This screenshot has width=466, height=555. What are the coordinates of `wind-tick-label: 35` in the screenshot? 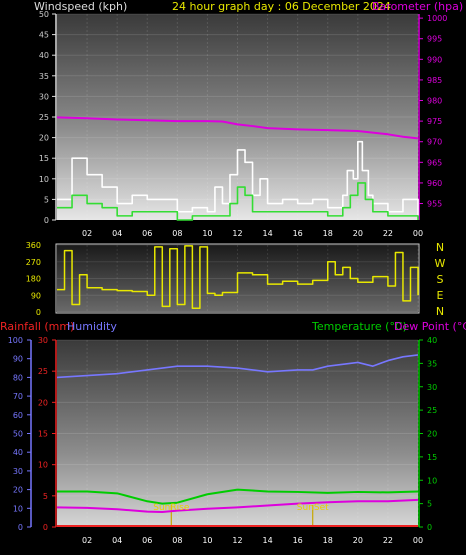 It's located at (44, 76).